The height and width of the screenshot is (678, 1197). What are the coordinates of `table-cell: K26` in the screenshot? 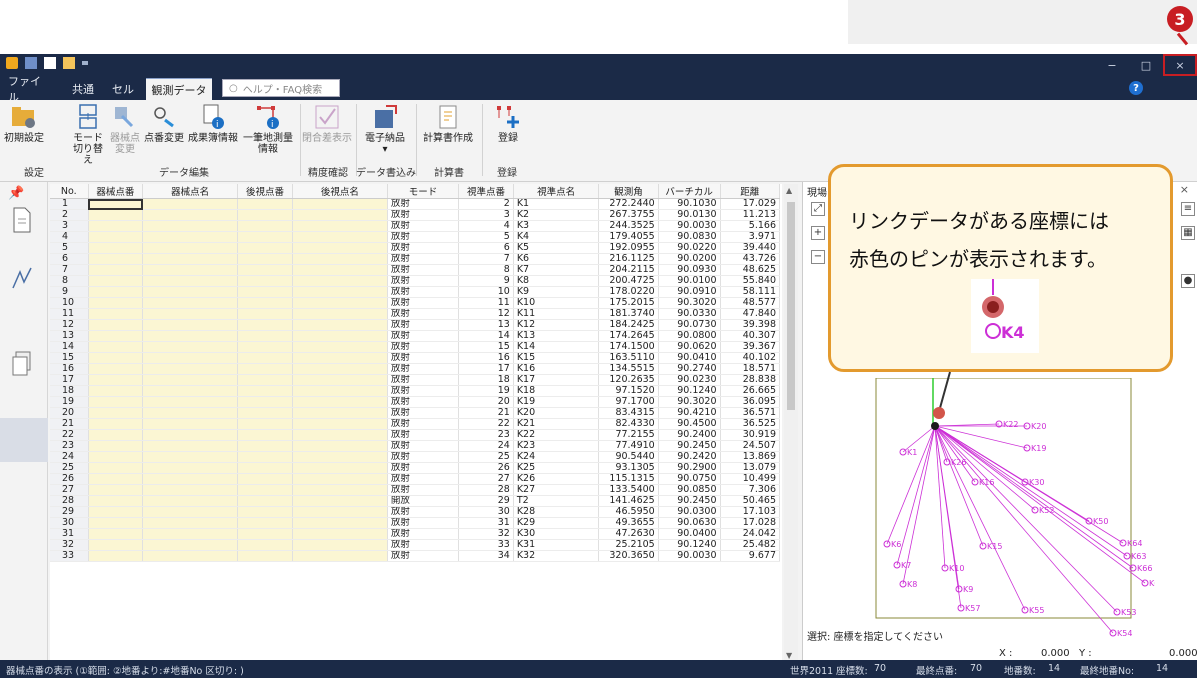 It's located at (556, 479).